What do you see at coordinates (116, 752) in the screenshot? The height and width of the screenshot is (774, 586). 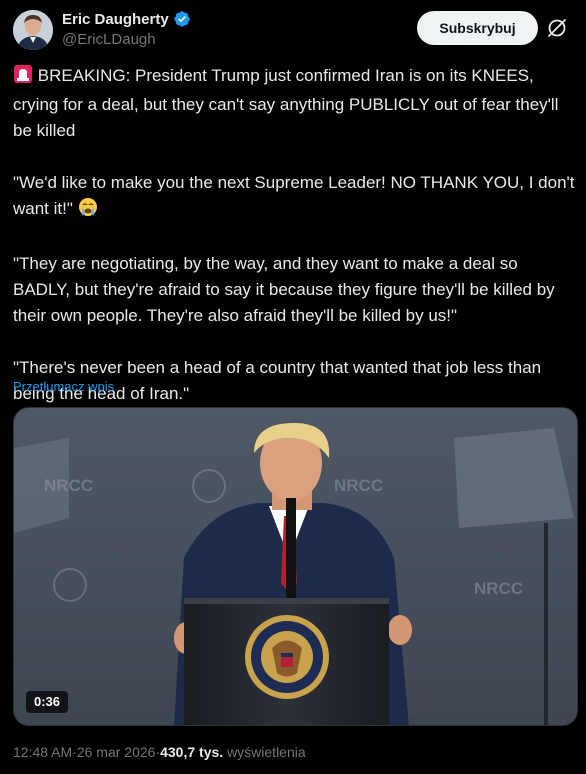 I see `post-date: 26 mar 2026` at bounding box center [116, 752].